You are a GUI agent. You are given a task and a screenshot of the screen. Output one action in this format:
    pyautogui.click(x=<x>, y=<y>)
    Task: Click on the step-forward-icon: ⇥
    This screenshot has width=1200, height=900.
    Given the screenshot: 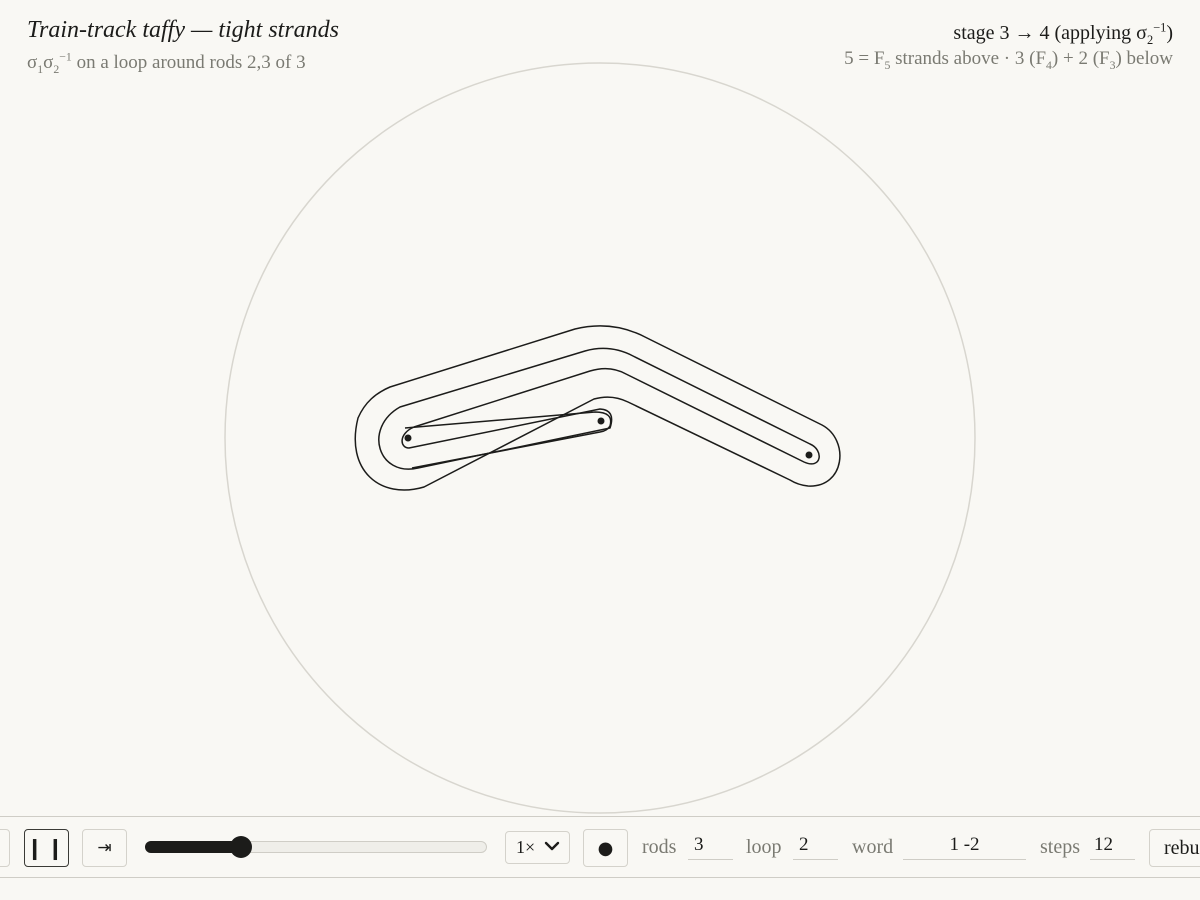 What is the action you would take?
    pyautogui.click(x=104, y=848)
    